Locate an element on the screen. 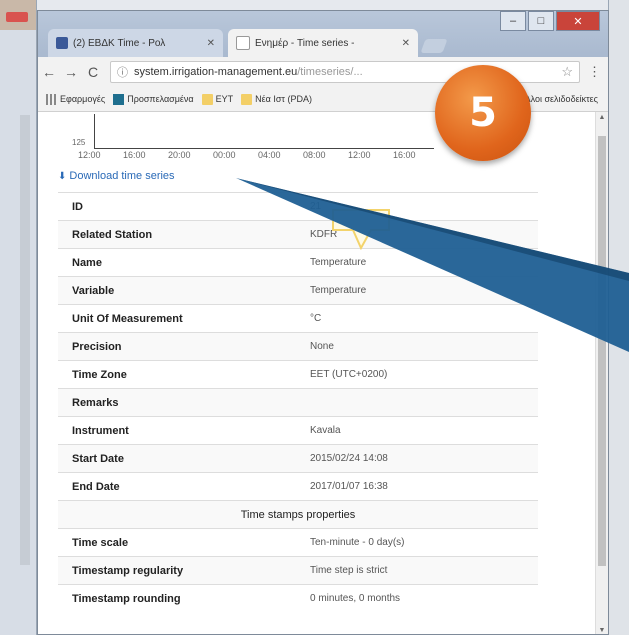 The width and height of the screenshot is (629, 635). table-row: Time scale Ten-minute - 0 day(s) is located at coordinates (298, 542).